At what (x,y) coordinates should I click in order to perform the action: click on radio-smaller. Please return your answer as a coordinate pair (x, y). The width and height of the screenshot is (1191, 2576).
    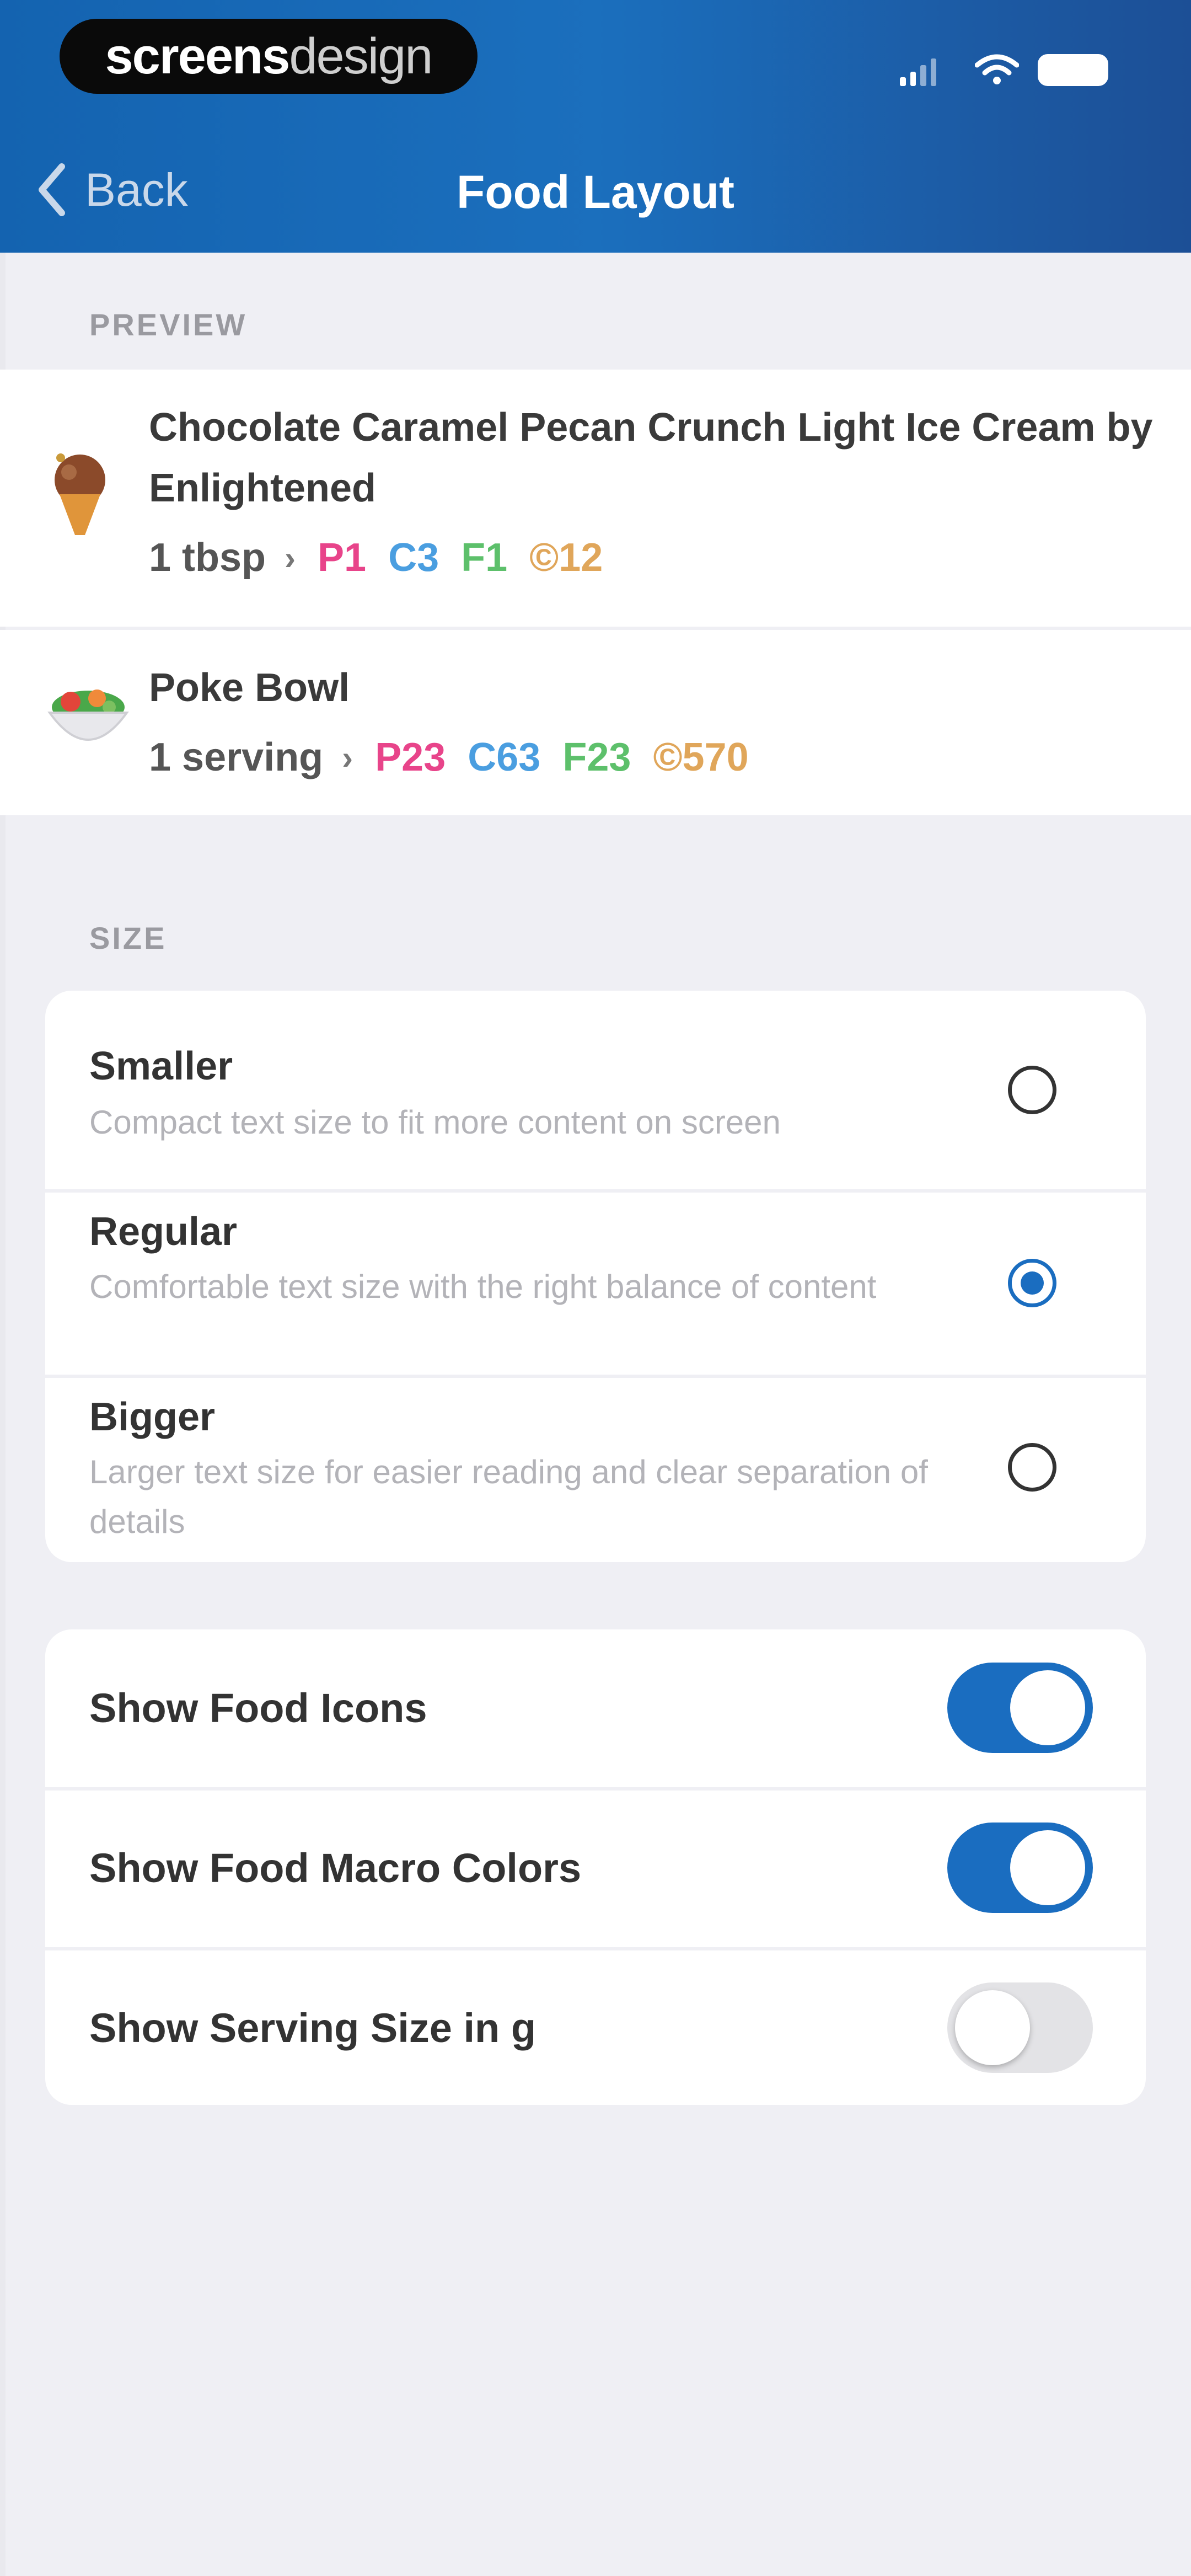
    Looking at the image, I should click on (1032, 1090).